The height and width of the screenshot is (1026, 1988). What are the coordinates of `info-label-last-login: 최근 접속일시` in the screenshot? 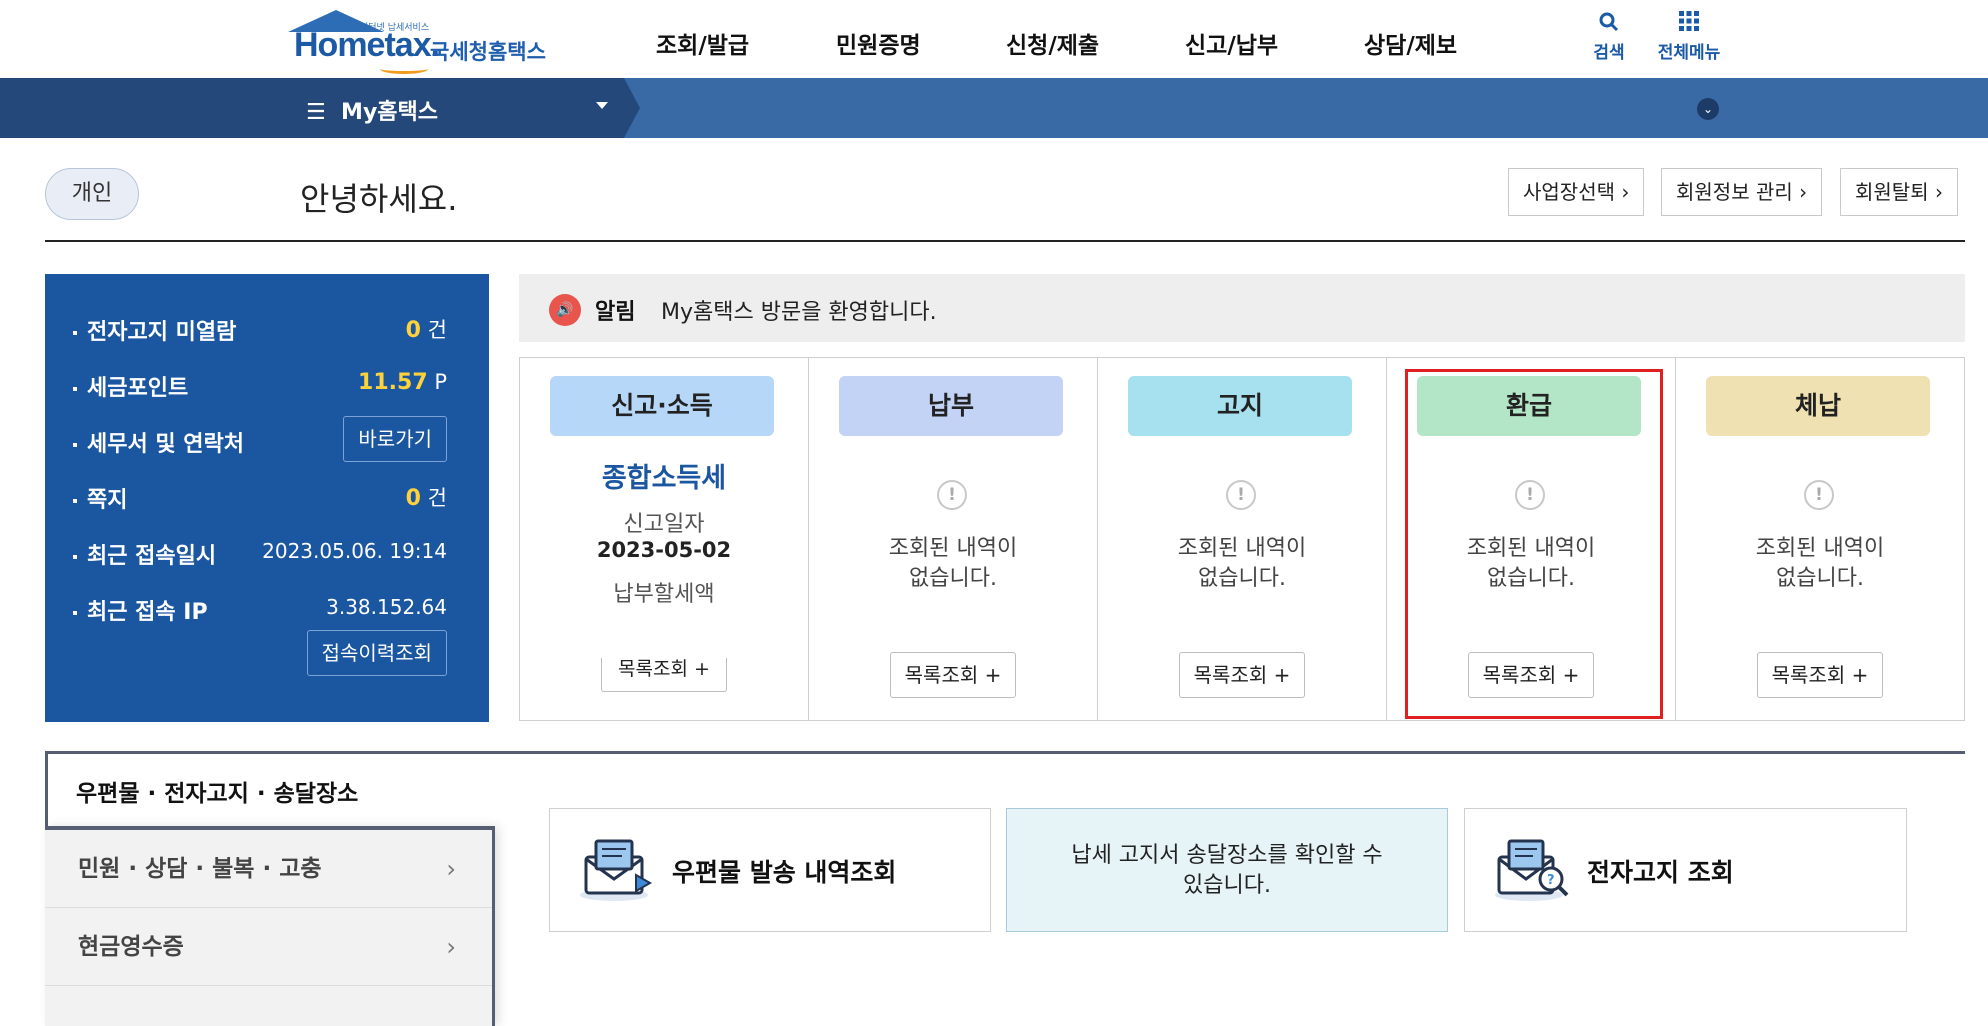 It's located at (144, 554).